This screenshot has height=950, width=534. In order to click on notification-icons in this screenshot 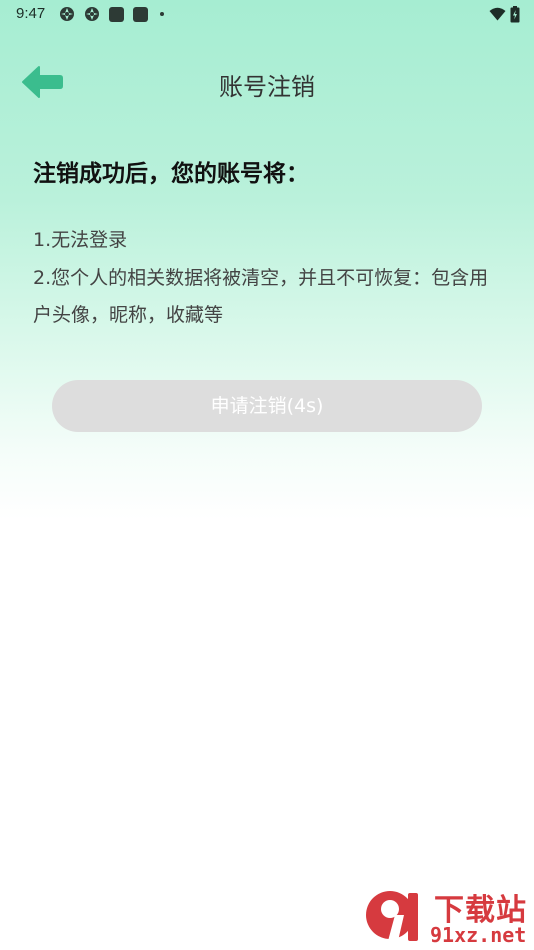, I will do `click(111, 14)`.